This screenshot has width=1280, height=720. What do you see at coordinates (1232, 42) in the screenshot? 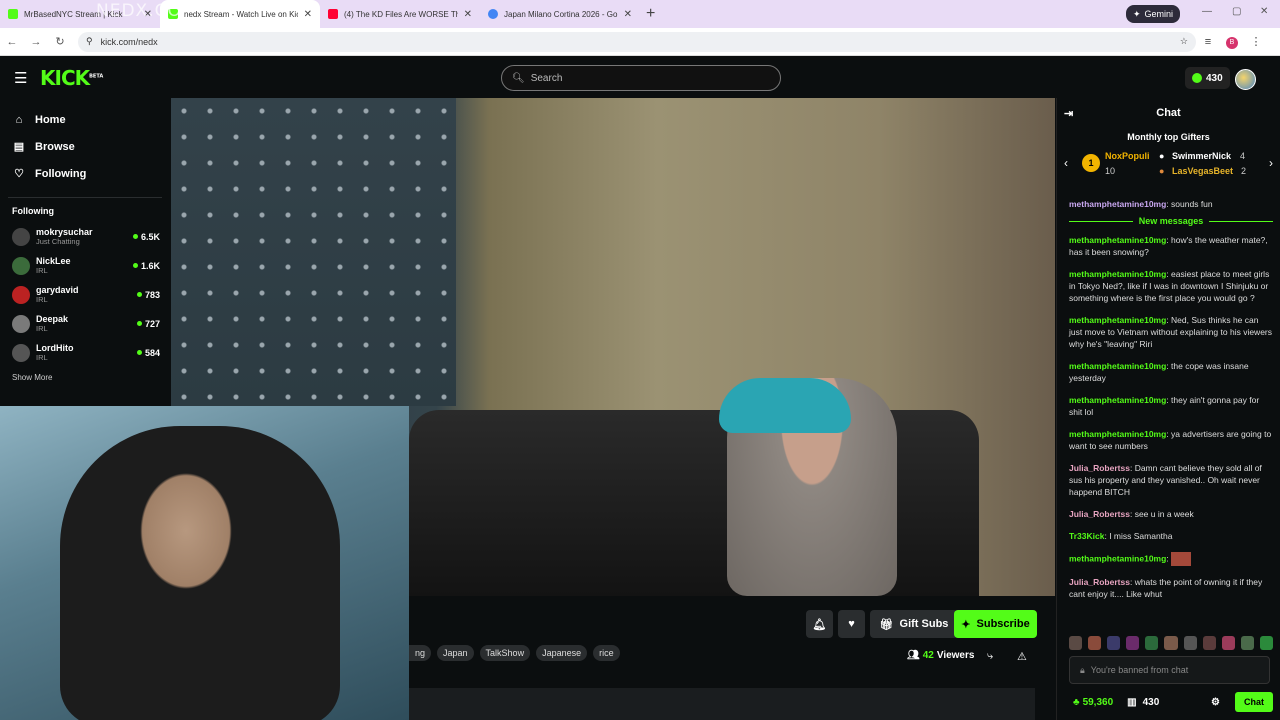
I see `profile-avatar: B` at bounding box center [1232, 42].